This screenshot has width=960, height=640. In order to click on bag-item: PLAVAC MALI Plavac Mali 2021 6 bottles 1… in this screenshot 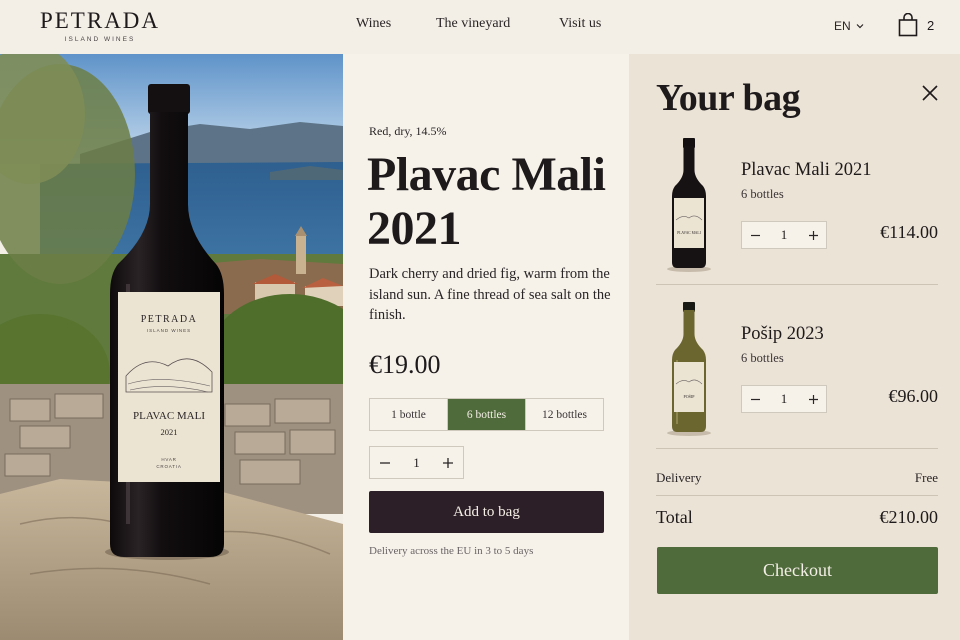, I will do `click(794, 212)`.